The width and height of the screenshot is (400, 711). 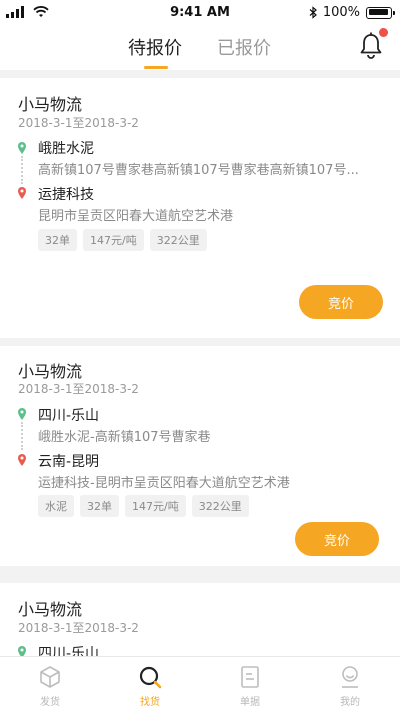 I want to click on tabbar-item-find-cargo: 找货, so click(x=150, y=684).